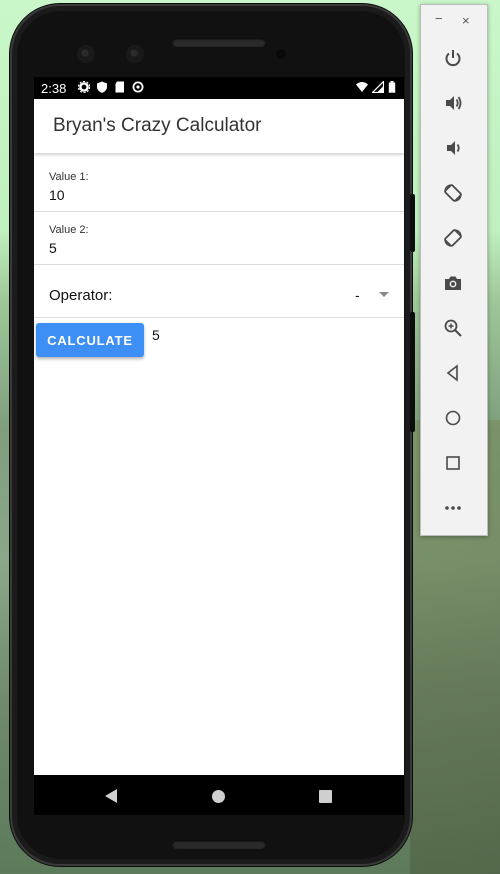  I want to click on app-bar: Bryan's Crazy Calculator, so click(219, 126).